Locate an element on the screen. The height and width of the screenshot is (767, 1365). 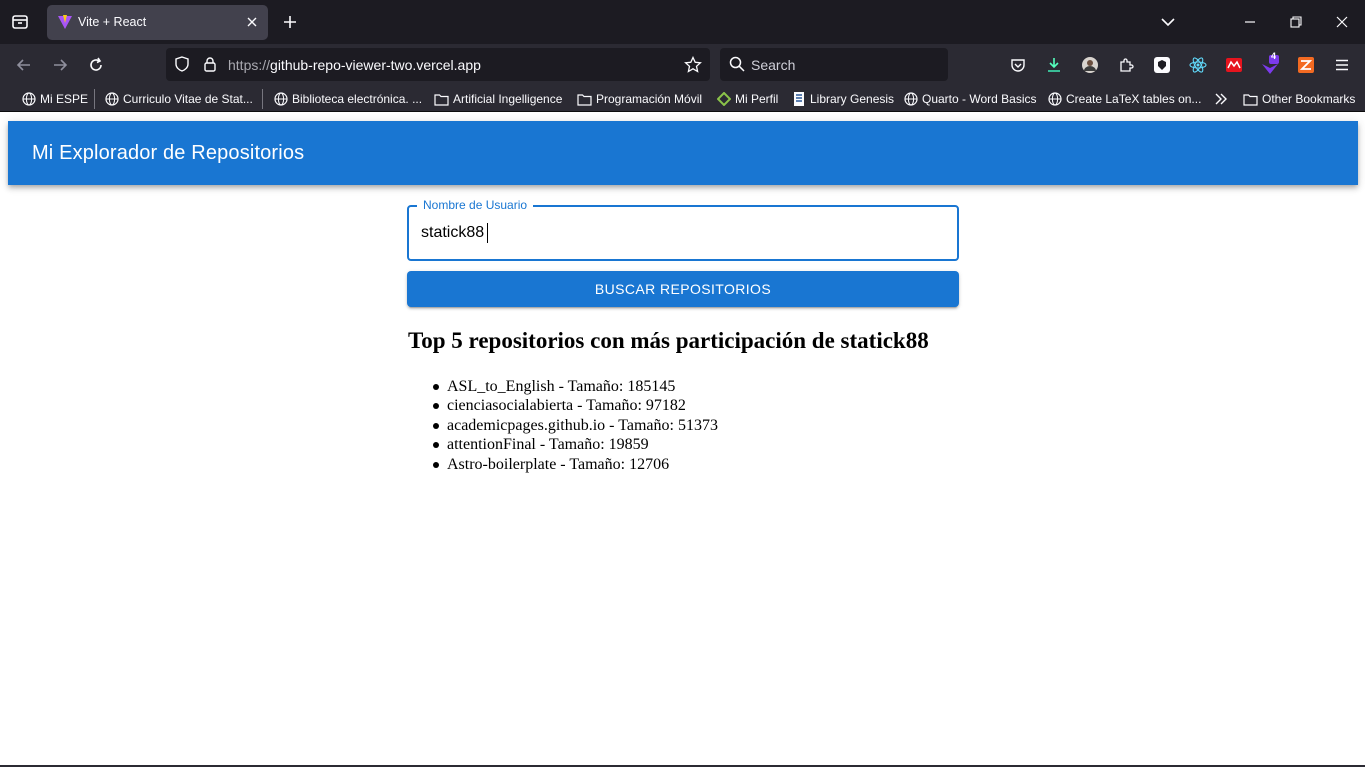
tab-title: Vite + React is located at coordinates (112, 22).